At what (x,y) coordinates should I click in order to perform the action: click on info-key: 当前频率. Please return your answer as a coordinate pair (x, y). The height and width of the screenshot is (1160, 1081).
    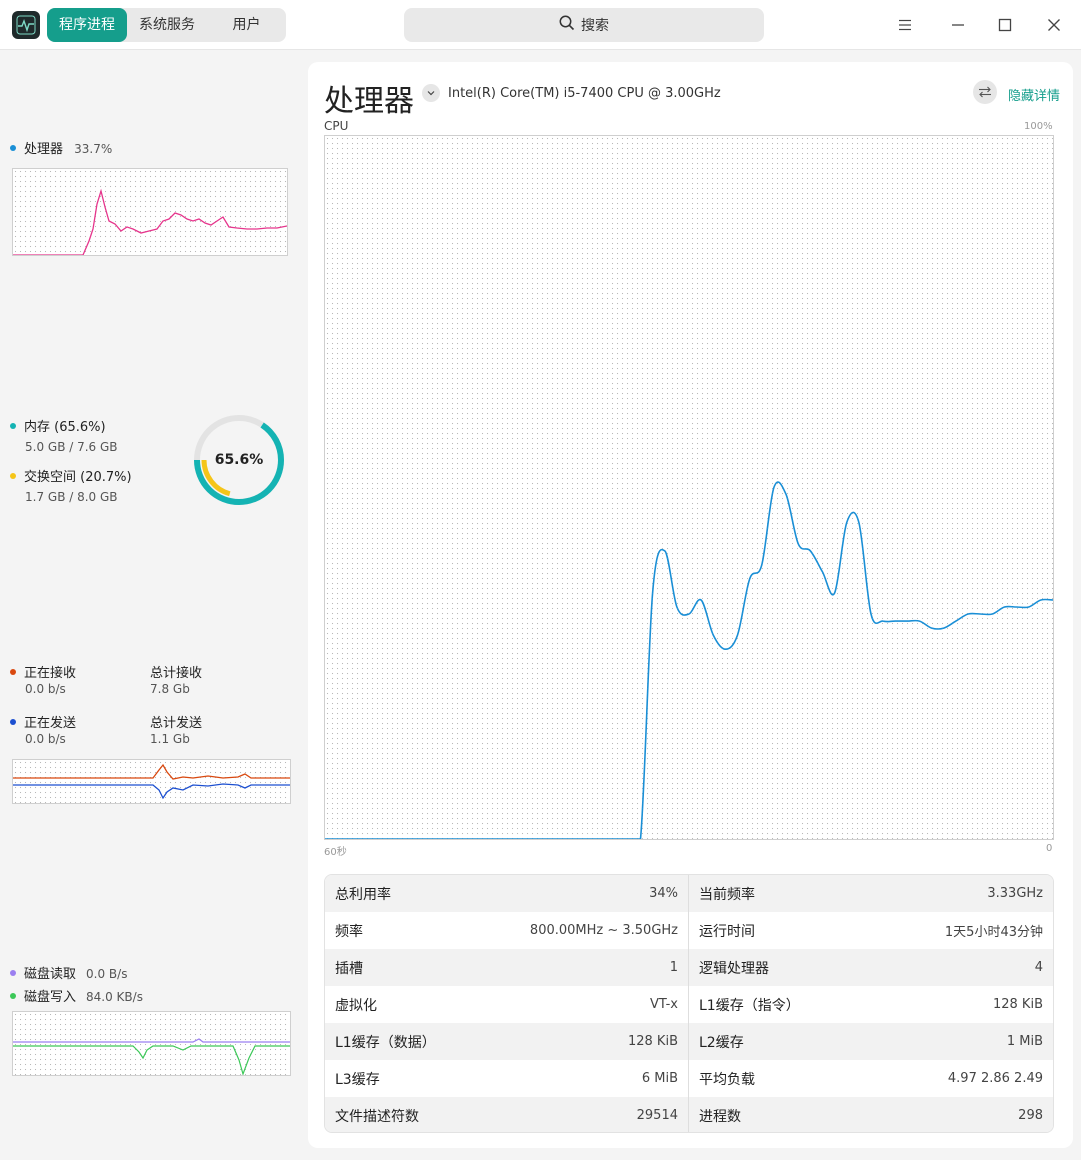
    Looking at the image, I should click on (727, 894).